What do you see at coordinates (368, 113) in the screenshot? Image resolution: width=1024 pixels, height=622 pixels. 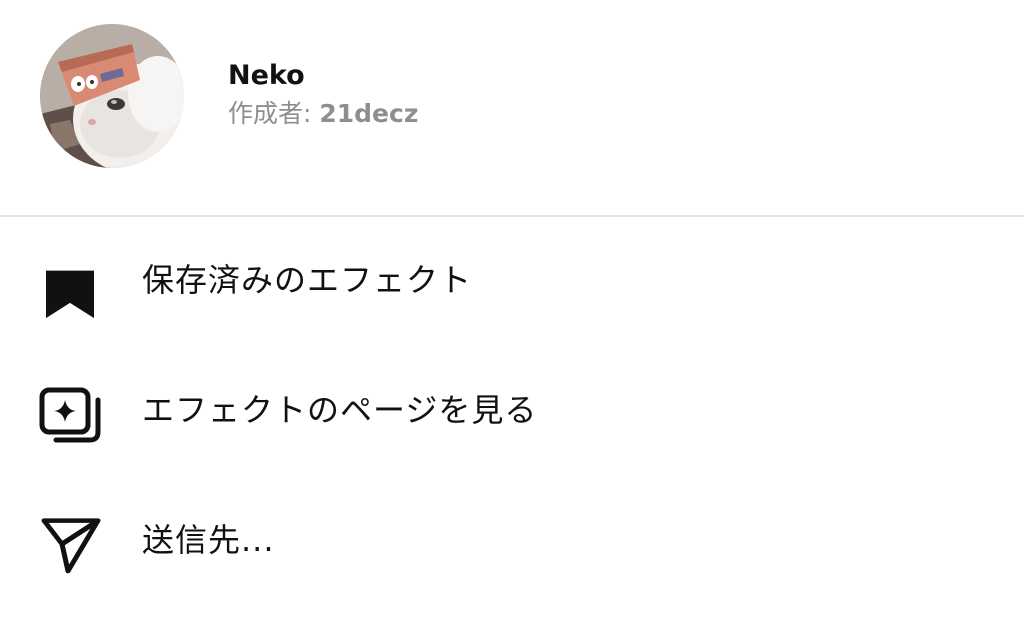 I see `creator-name: 21decz` at bounding box center [368, 113].